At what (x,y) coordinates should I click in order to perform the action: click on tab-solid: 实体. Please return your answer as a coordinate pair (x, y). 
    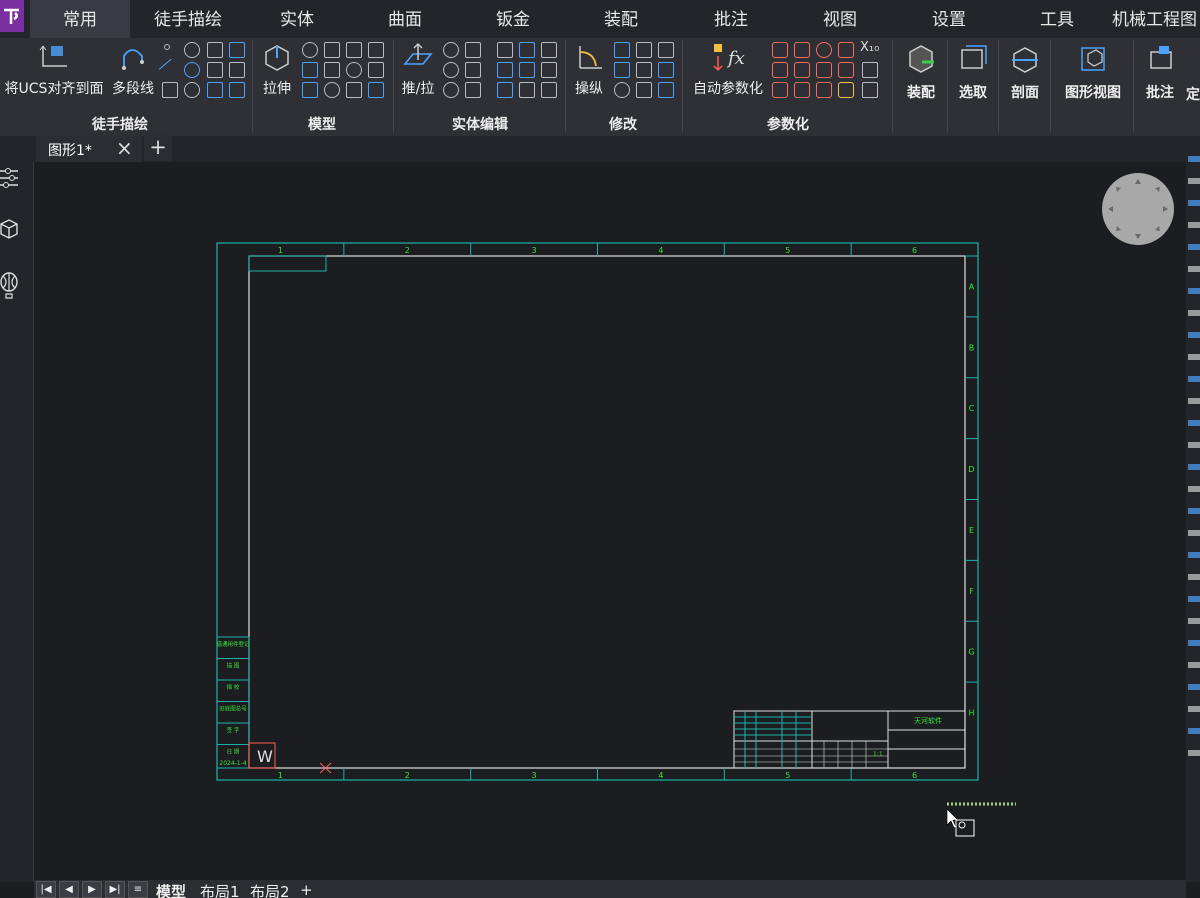
    Looking at the image, I should click on (297, 19).